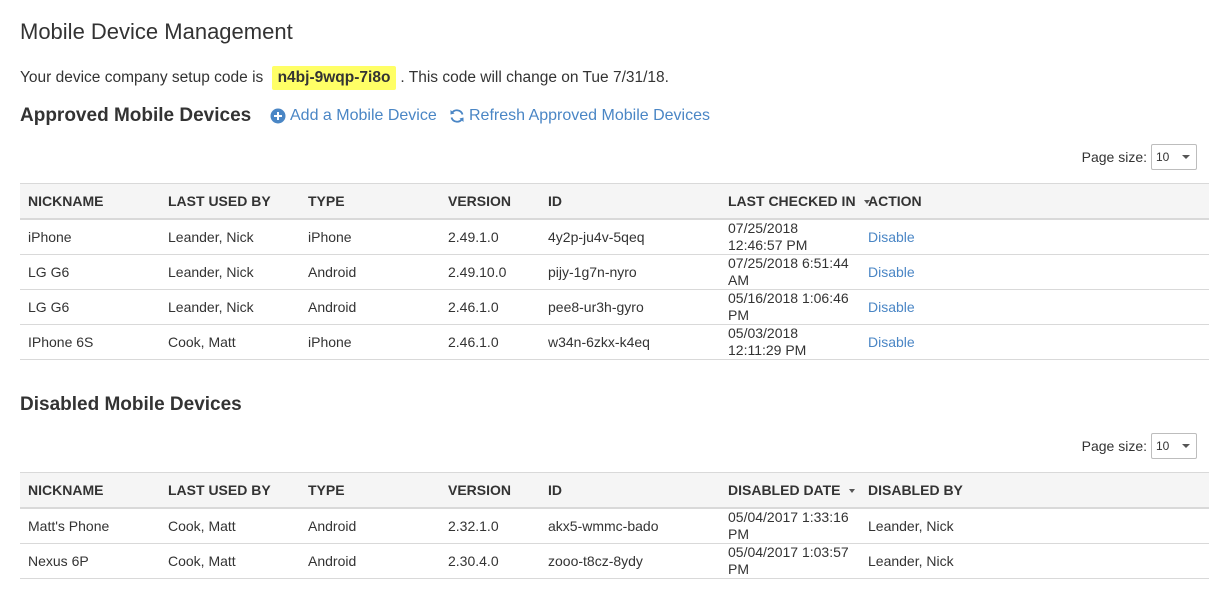 The width and height of the screenshot is (1227, 611). Describe the element at coordinates (156, 31) in the screenshot. I see `page-title: Mobile Device Management` at that location.